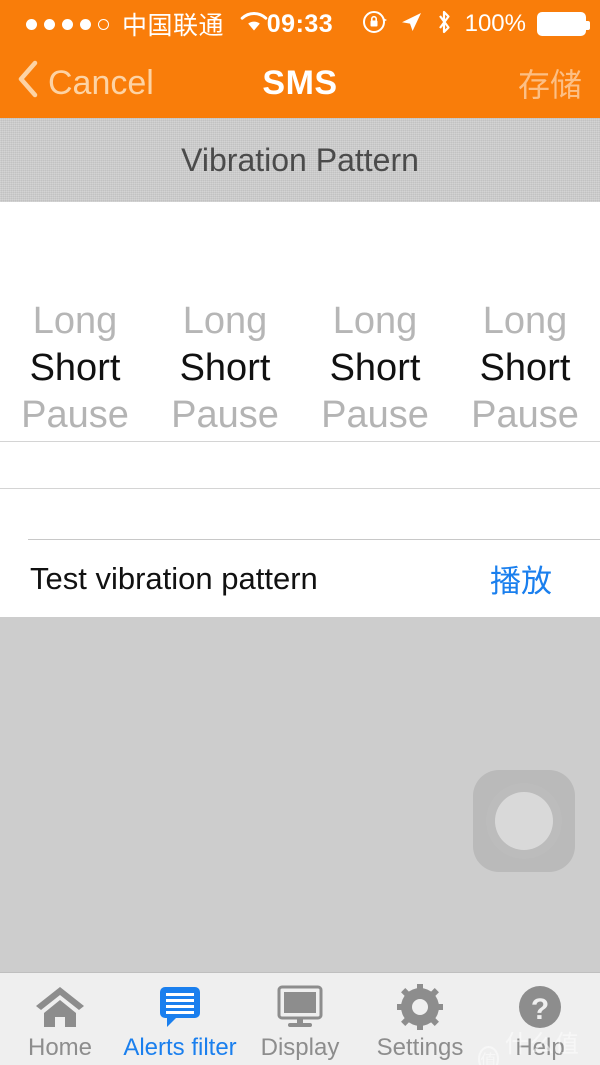  I want to click on monitor-icon, so click(300, 1007).